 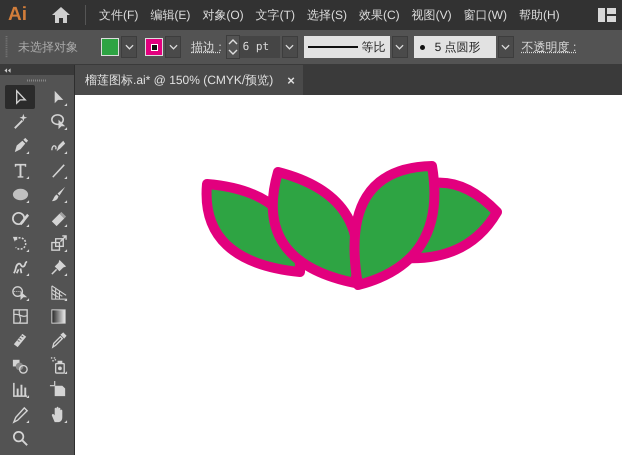 I want to click on spinner-arrows-icon, so click(x=233, y=47).